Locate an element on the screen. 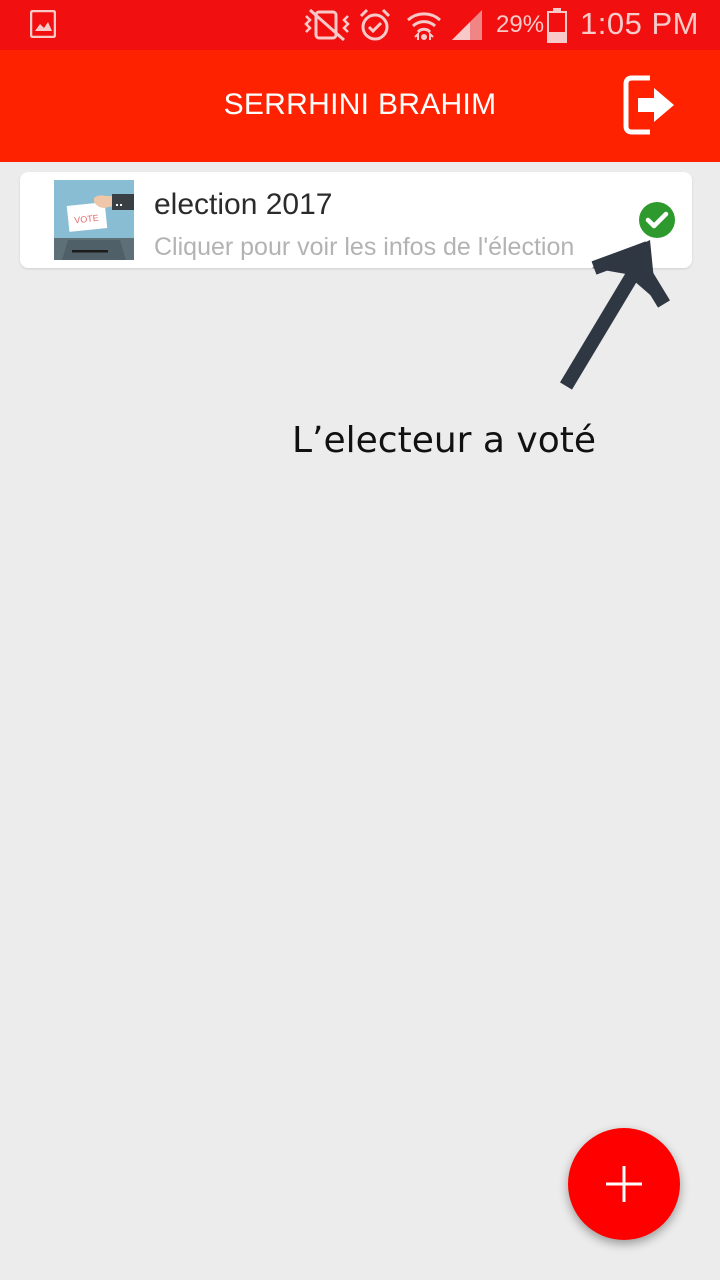 The image size is (720, 1280). logout-icon is located at coordinates (650, 105).